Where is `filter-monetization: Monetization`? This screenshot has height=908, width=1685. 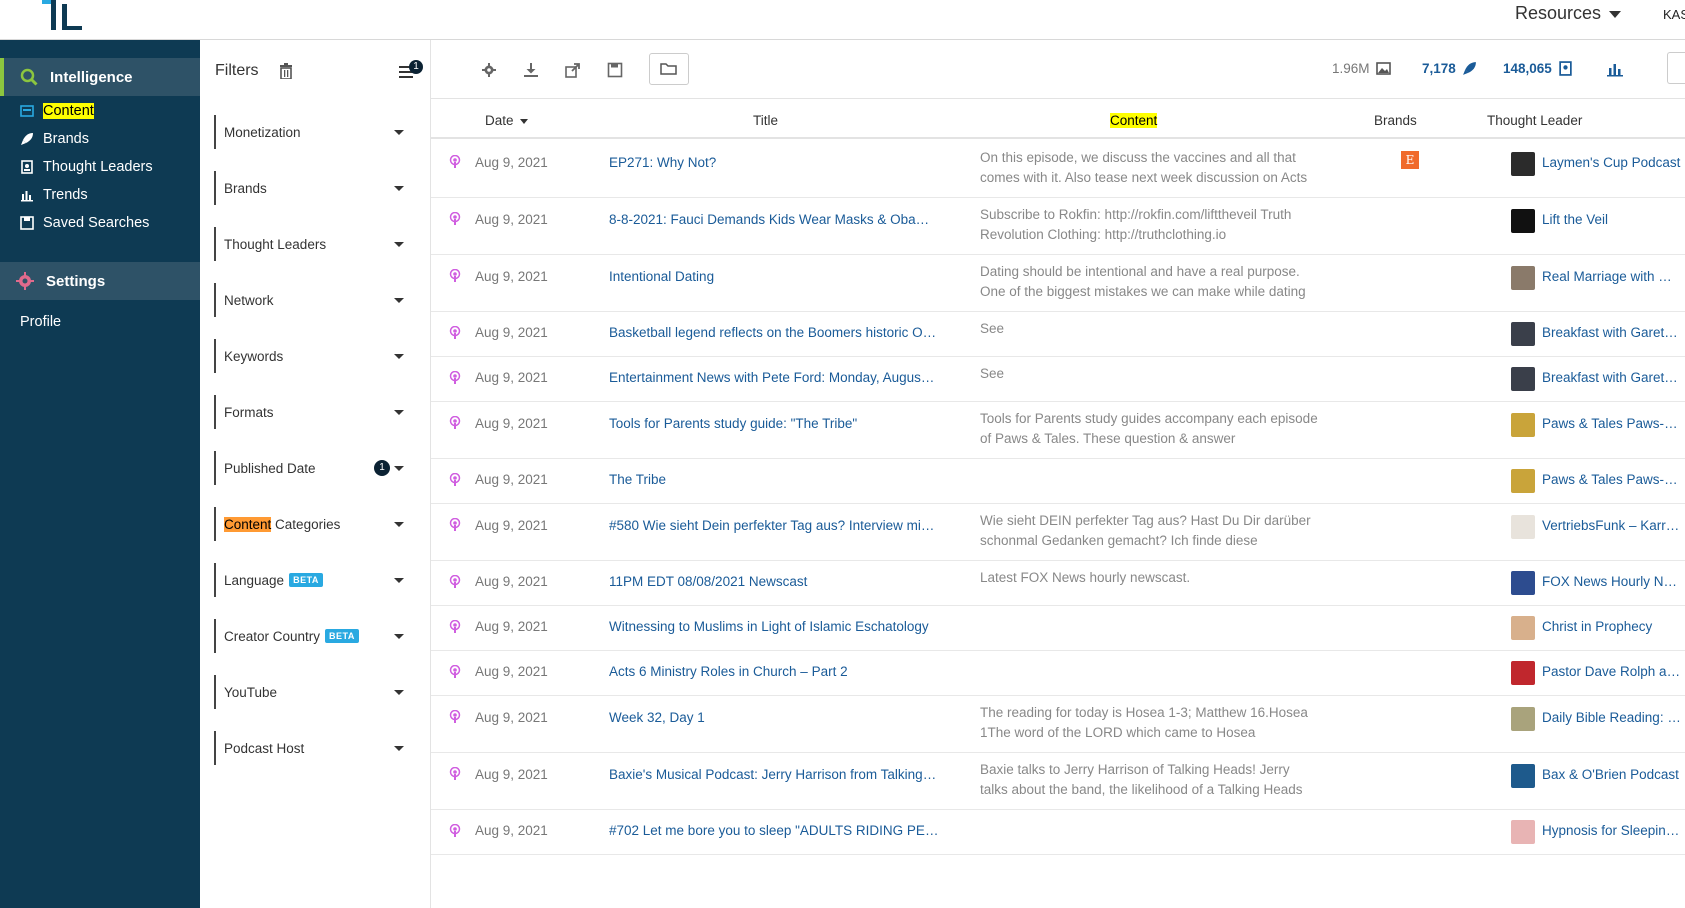 filter-monetization: Monetization is located at coordinates (314, 132).